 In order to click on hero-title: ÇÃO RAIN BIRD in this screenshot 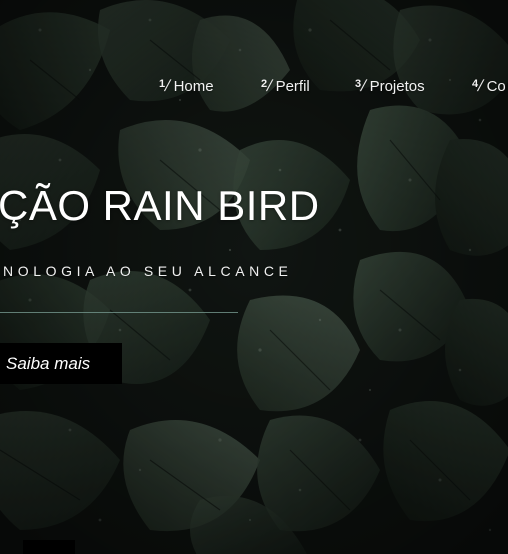, I will do `click(160, 205)`.